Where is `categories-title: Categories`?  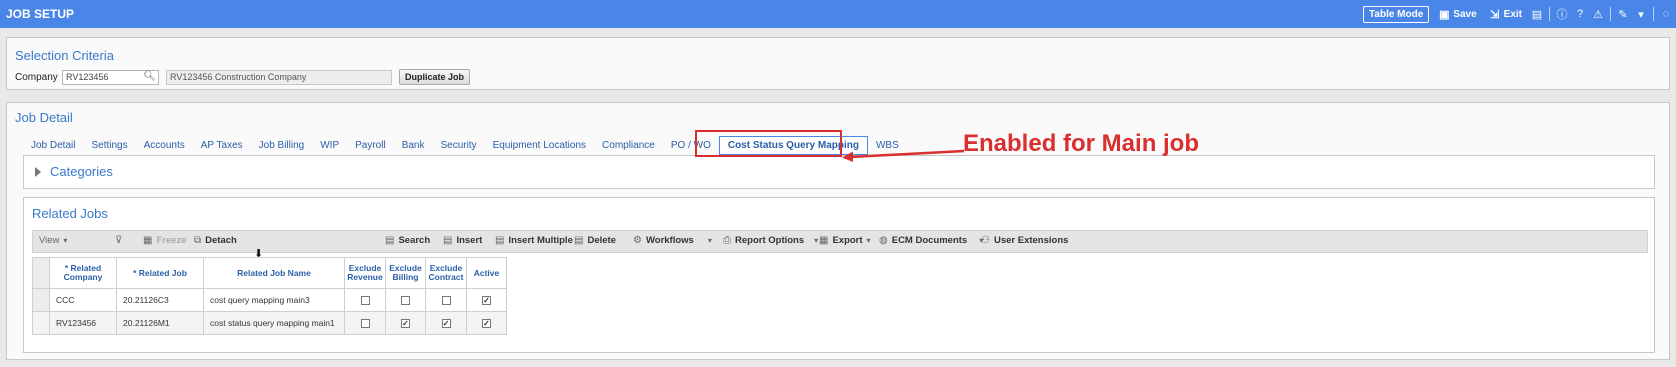
categories-title: Categories is located at coordinates (81, 171).